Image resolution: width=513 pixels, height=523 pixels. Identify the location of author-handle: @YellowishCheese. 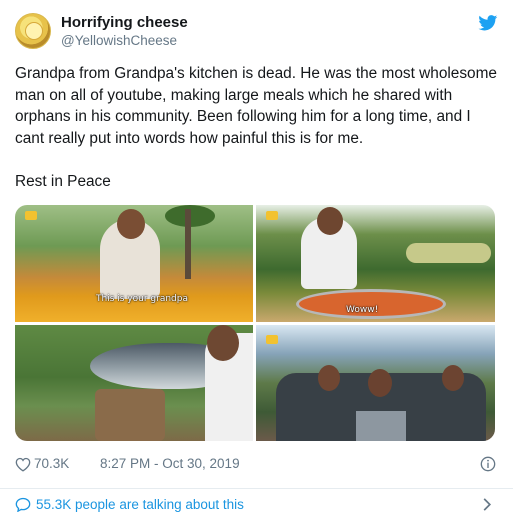
(119, 40).